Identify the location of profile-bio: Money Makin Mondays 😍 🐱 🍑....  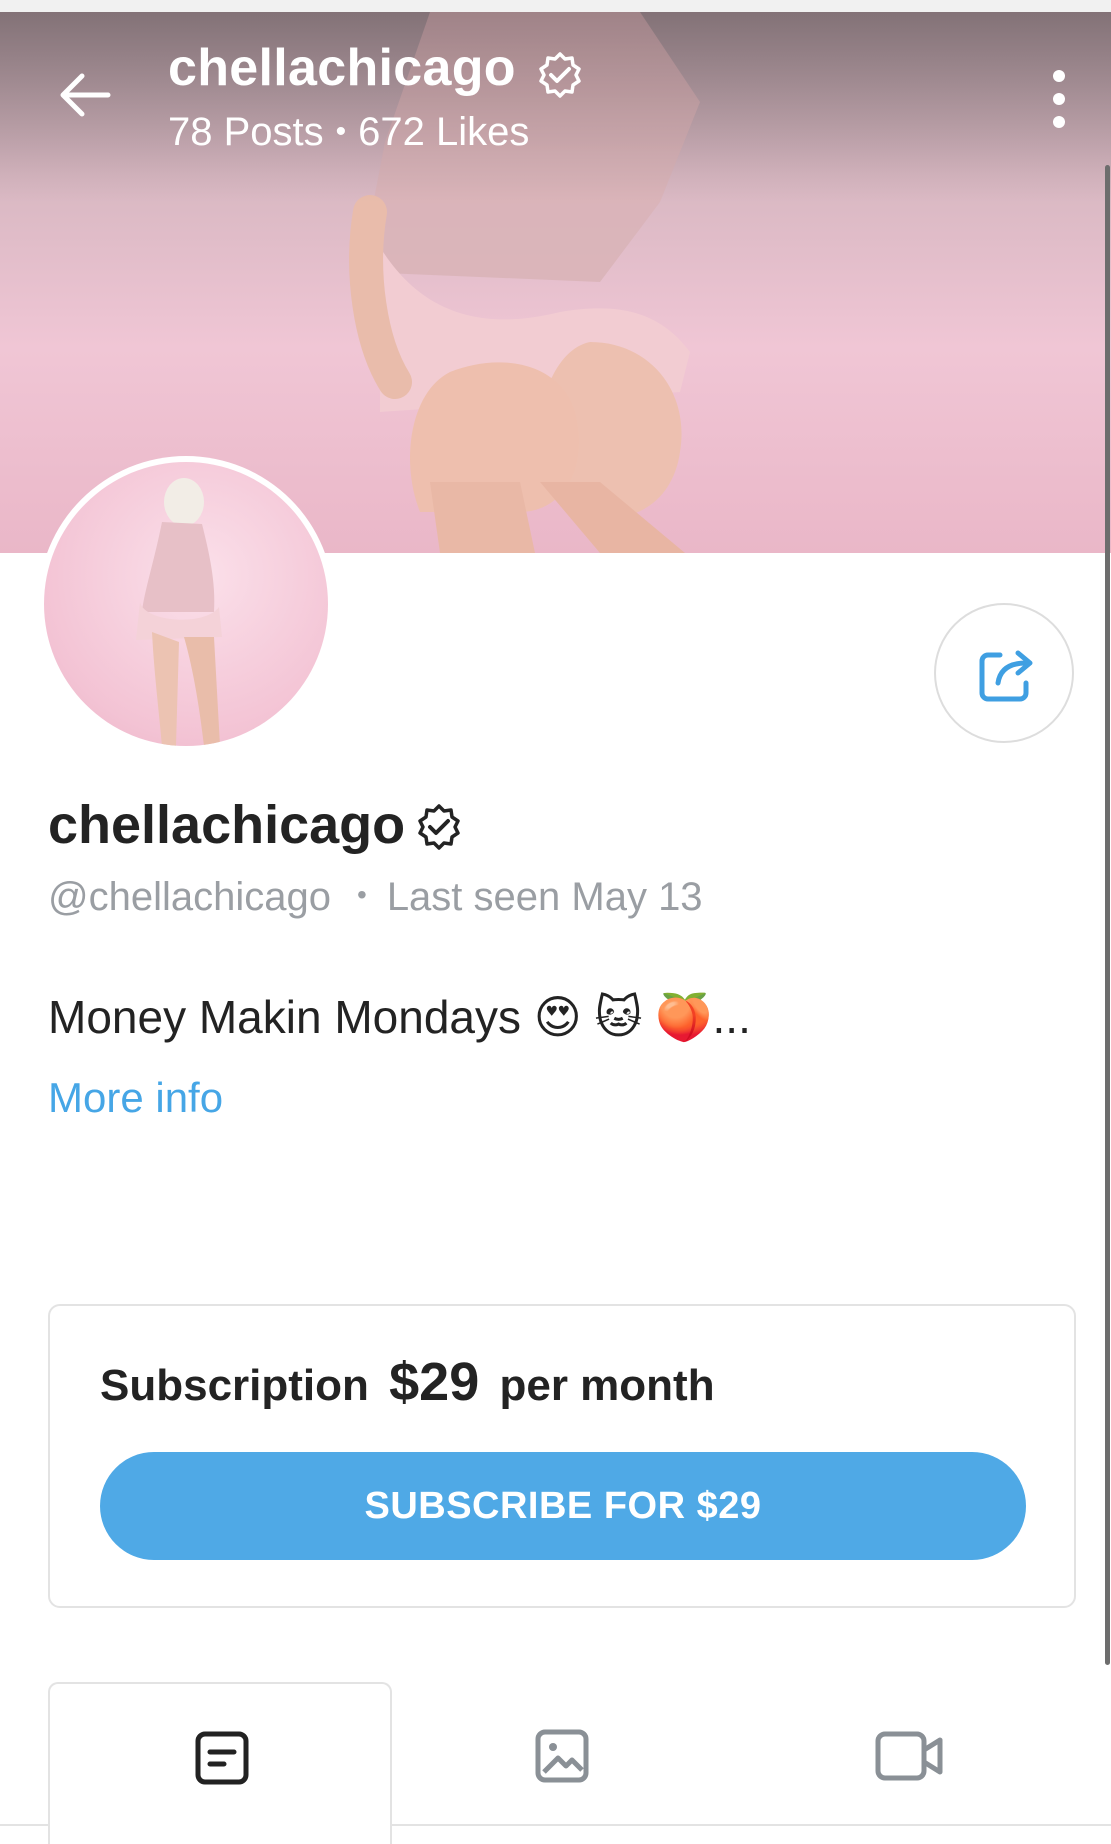
(399, 1017).